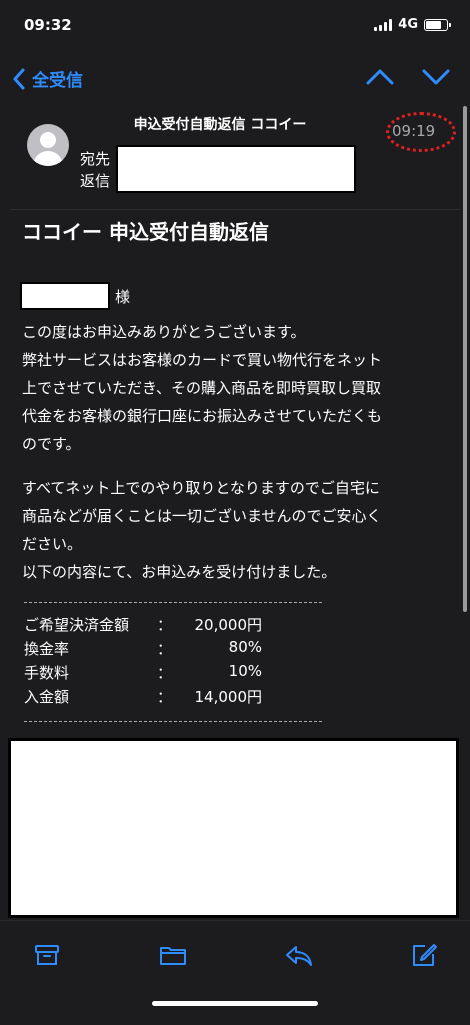  Describe the element at coordinates (95, 181) in the screenshot. I see `reply-to-label: 返信` at that location.